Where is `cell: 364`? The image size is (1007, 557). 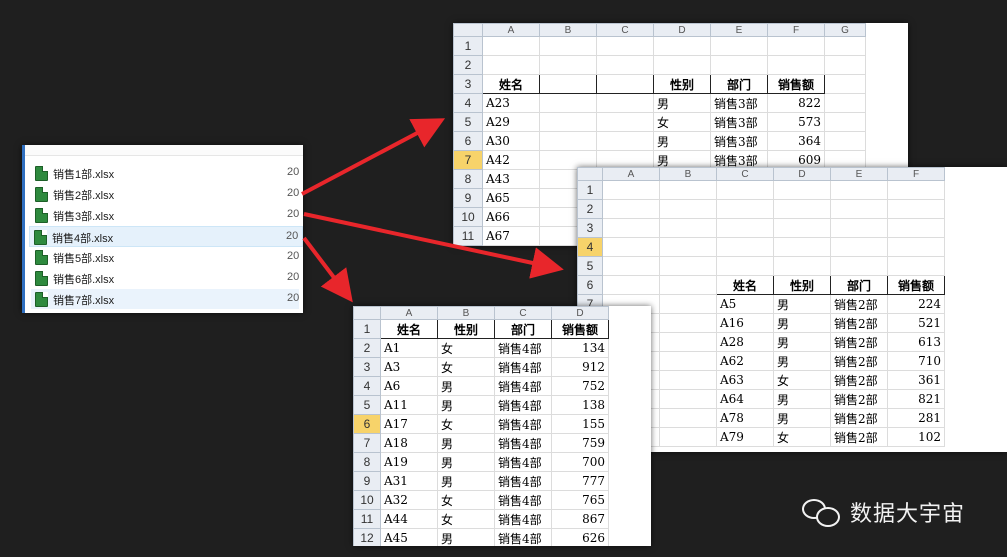 cell: 364 is located at coordinates (796, 141).